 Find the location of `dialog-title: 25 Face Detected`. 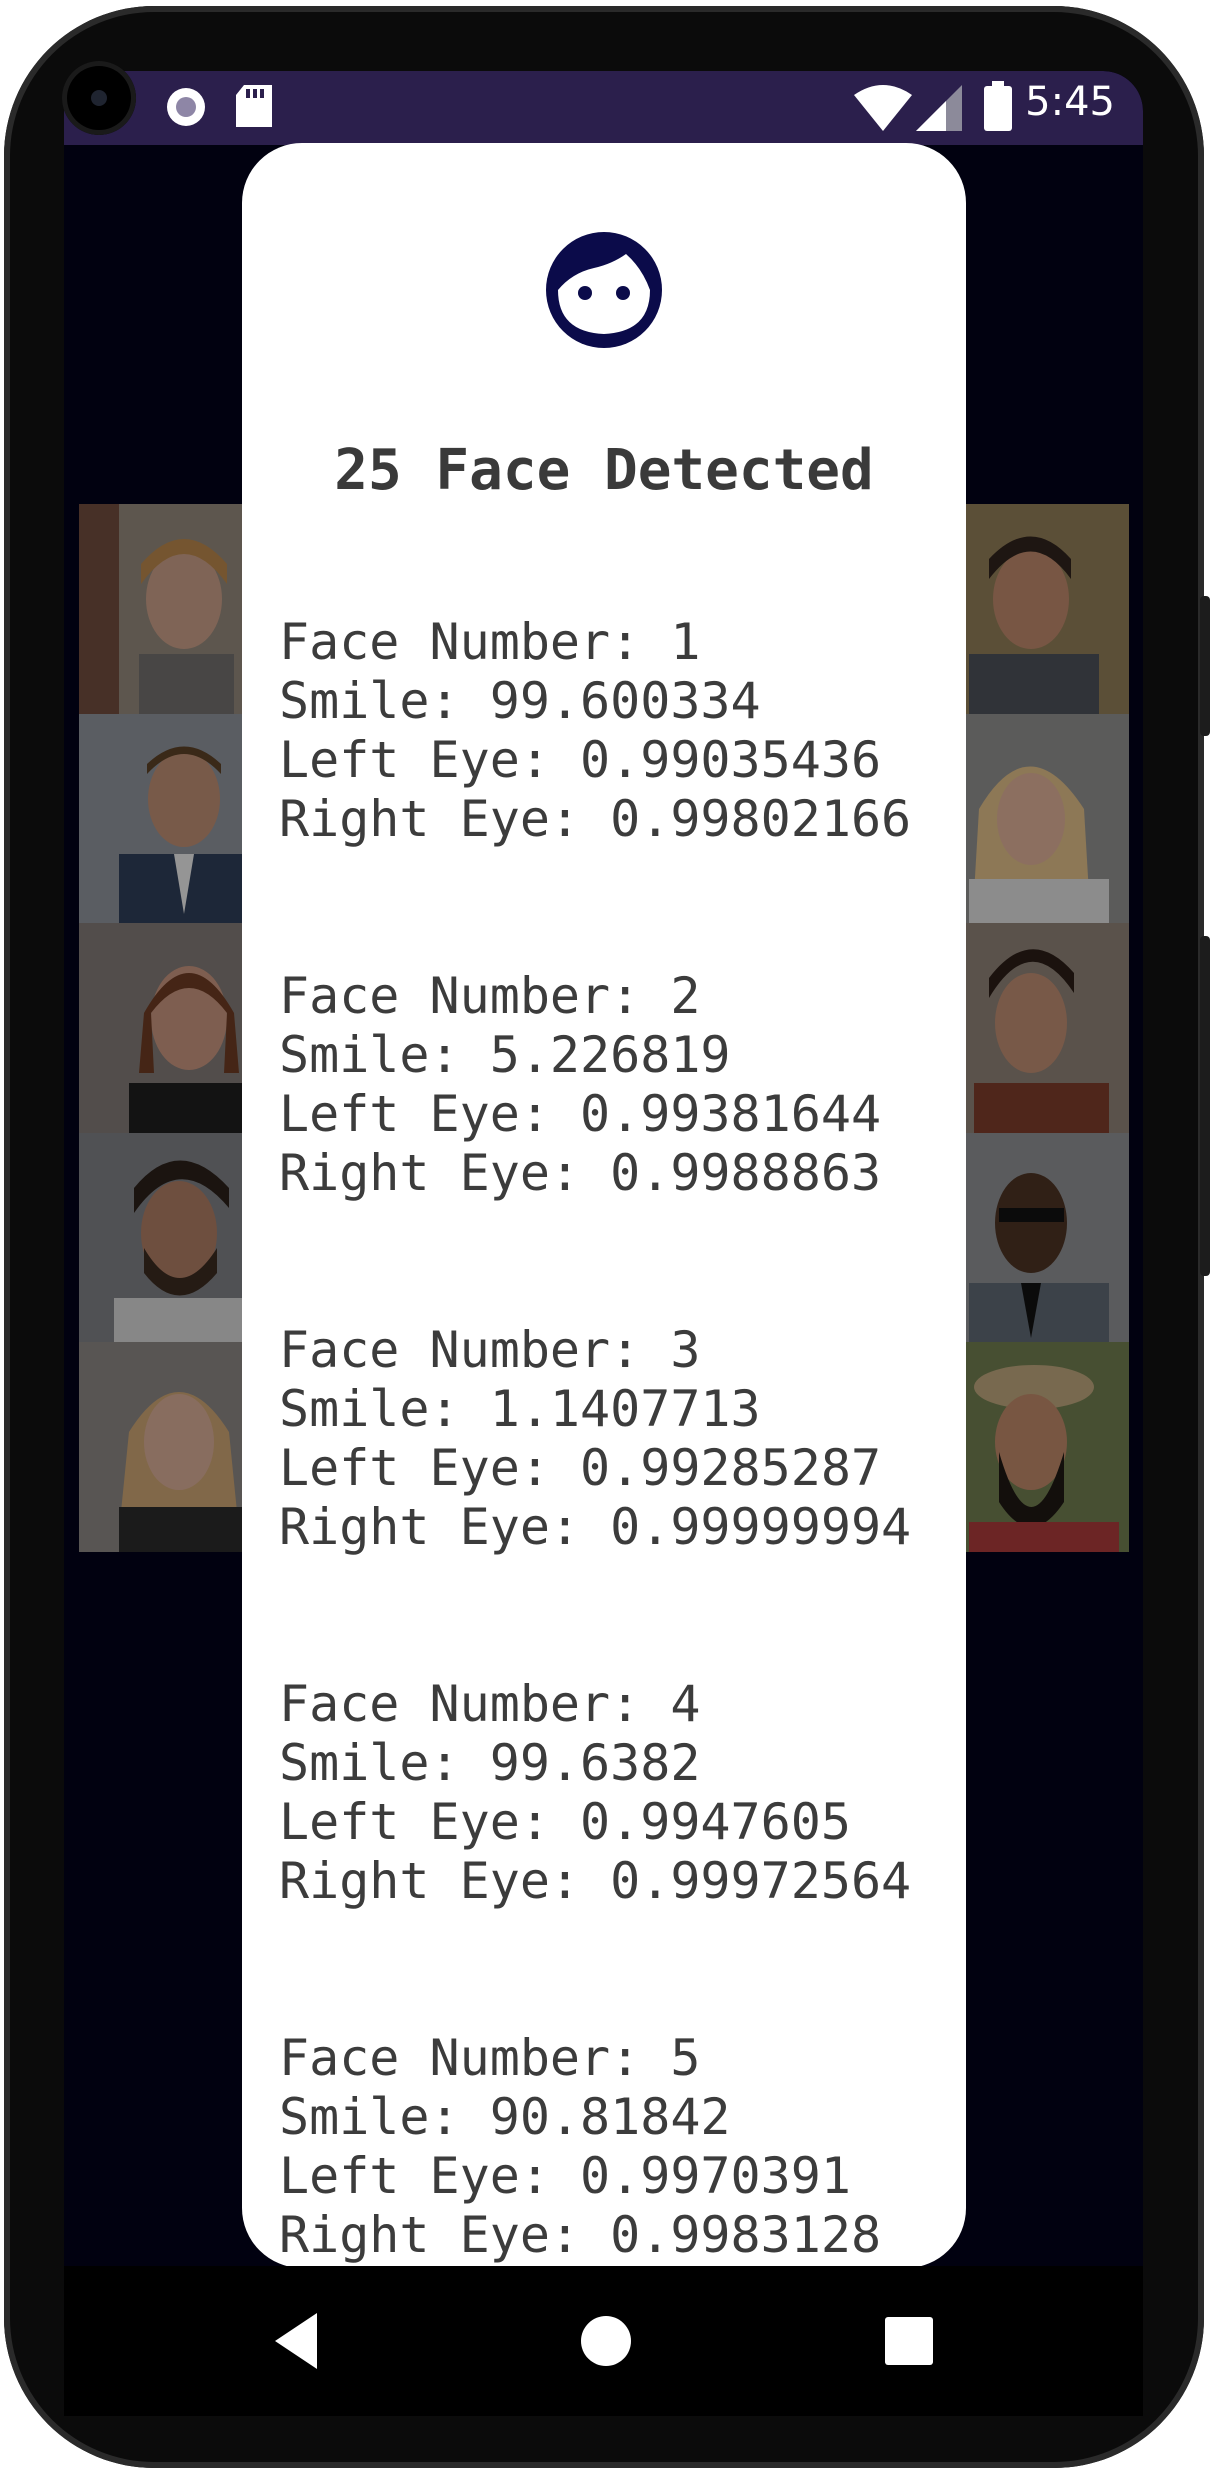

dialog-title: 25 Face Detected is located at coordinates (604, 470).